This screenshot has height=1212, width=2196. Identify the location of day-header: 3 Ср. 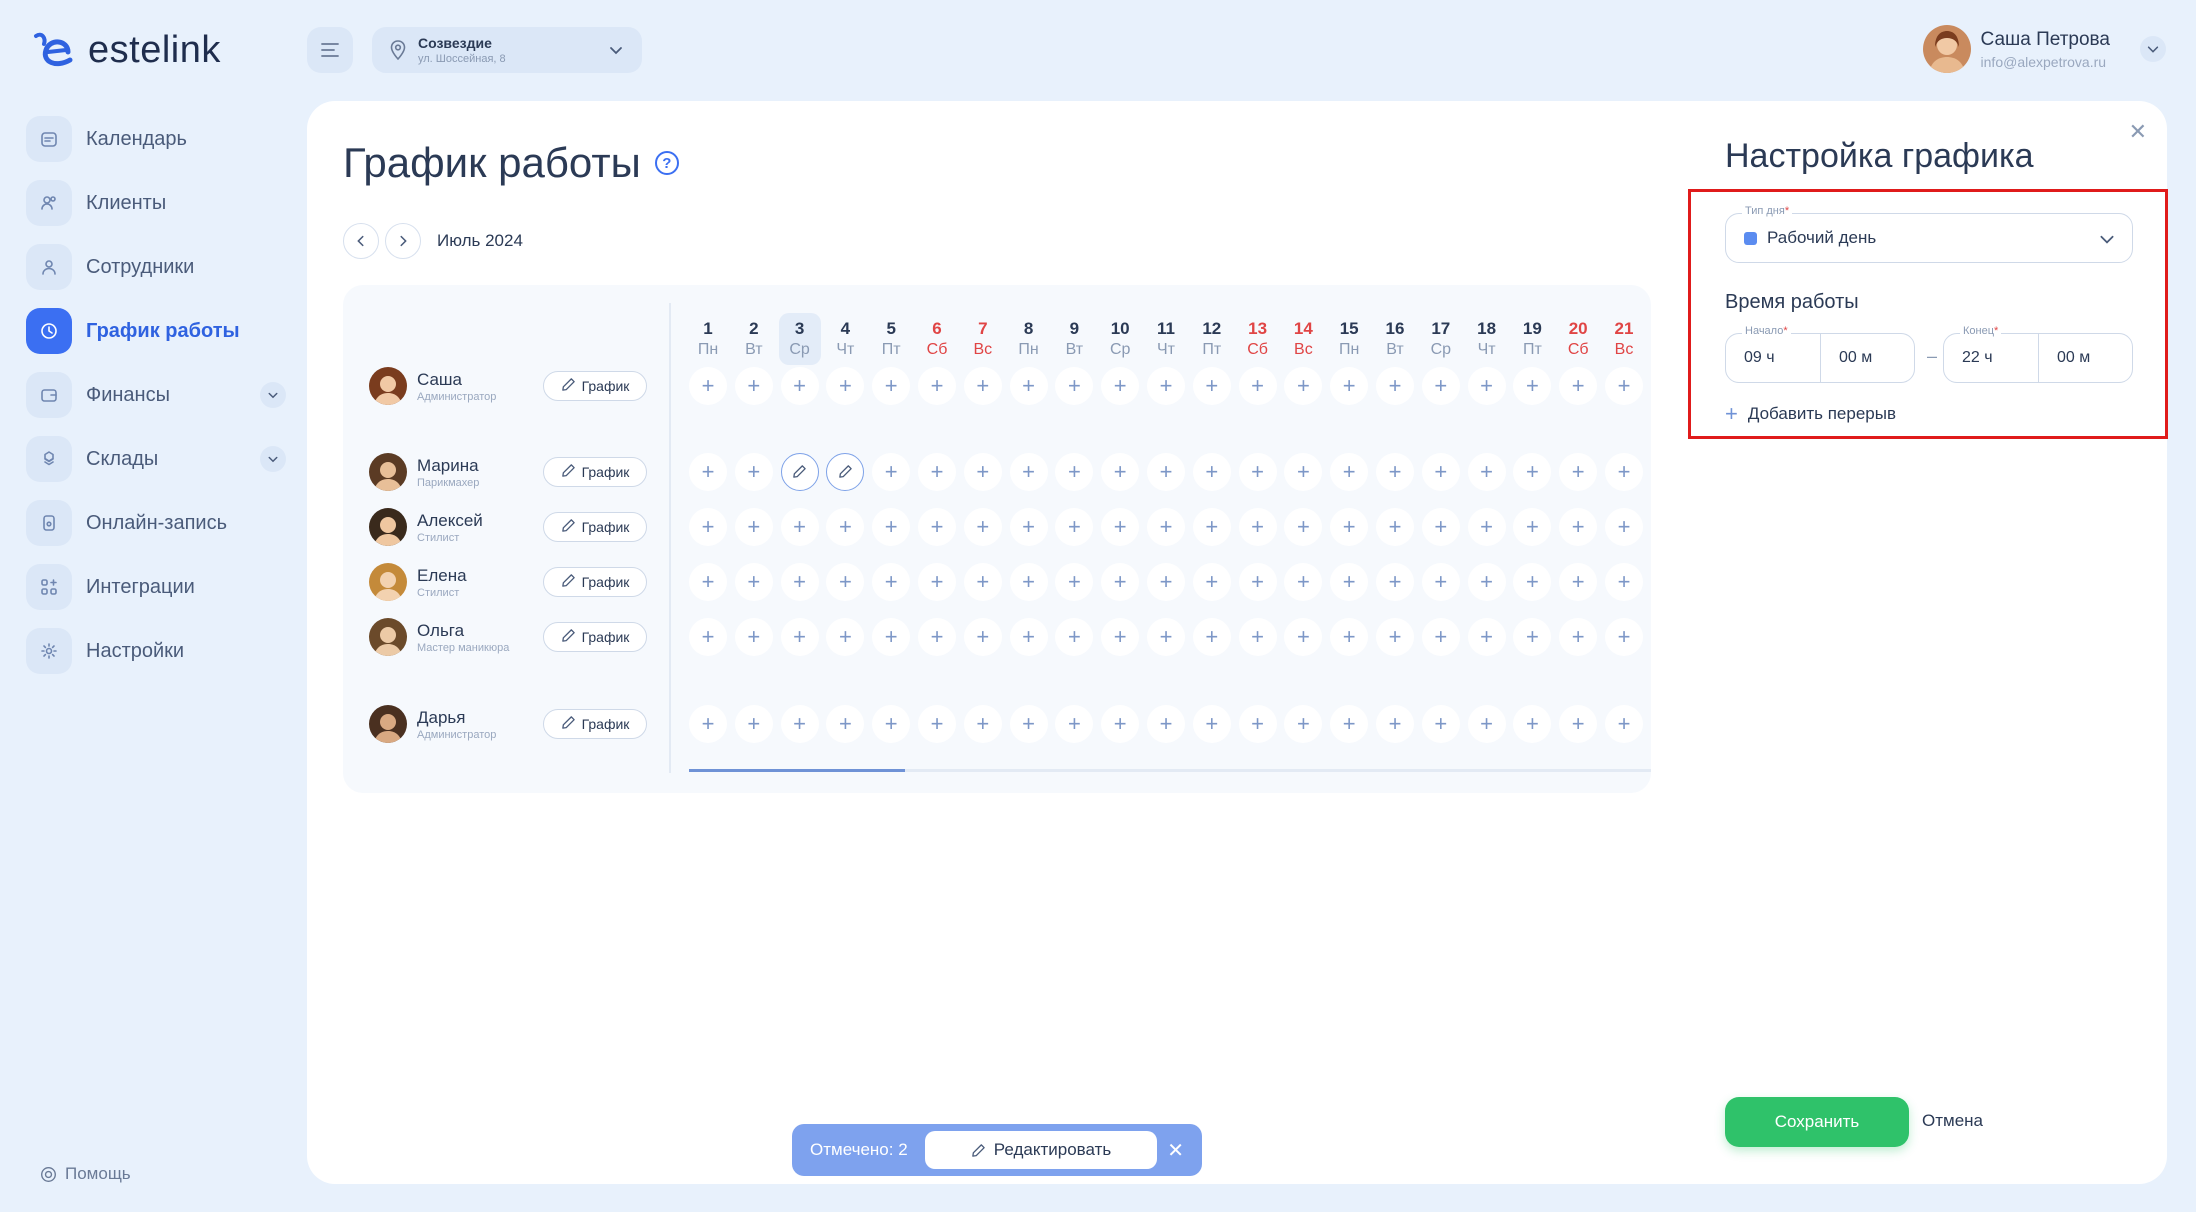
(799, 339).